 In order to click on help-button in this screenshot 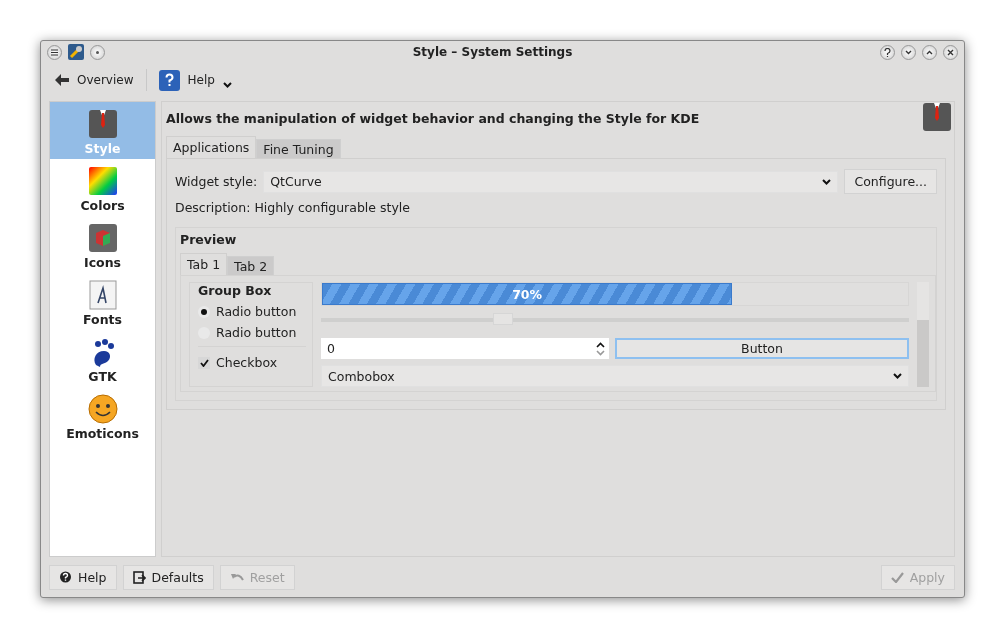, I will do `click(887, 52)`.